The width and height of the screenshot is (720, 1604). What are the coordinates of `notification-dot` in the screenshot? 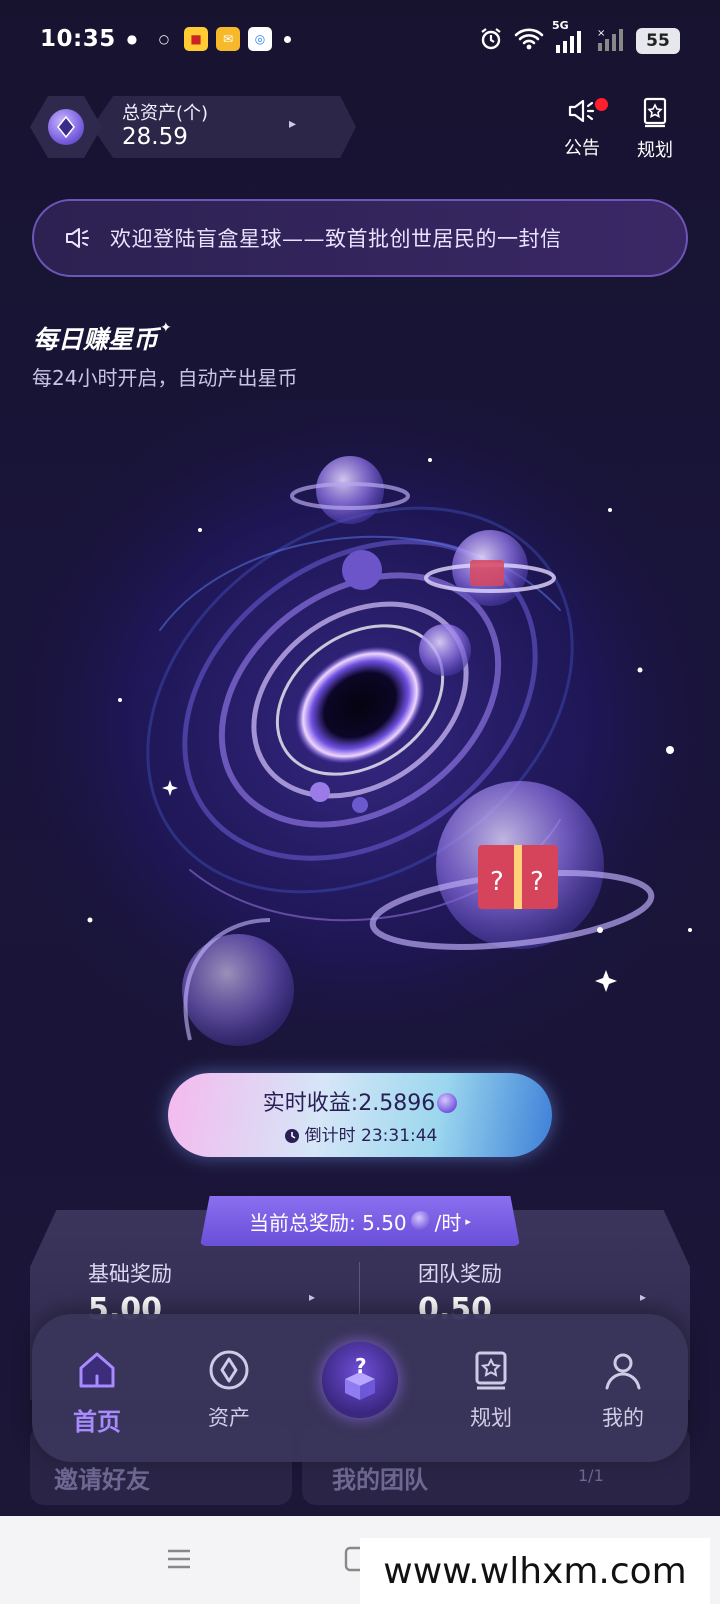 It's located at (287, 39).